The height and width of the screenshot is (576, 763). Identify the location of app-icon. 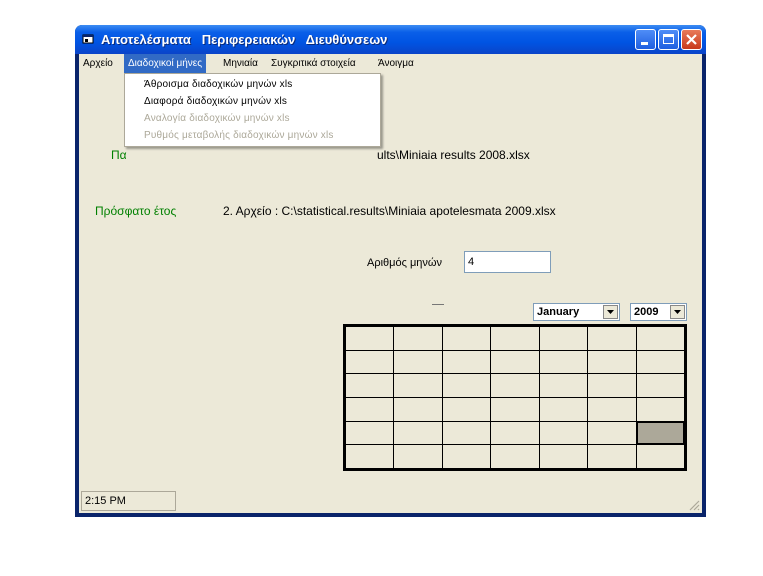
(88, 39).